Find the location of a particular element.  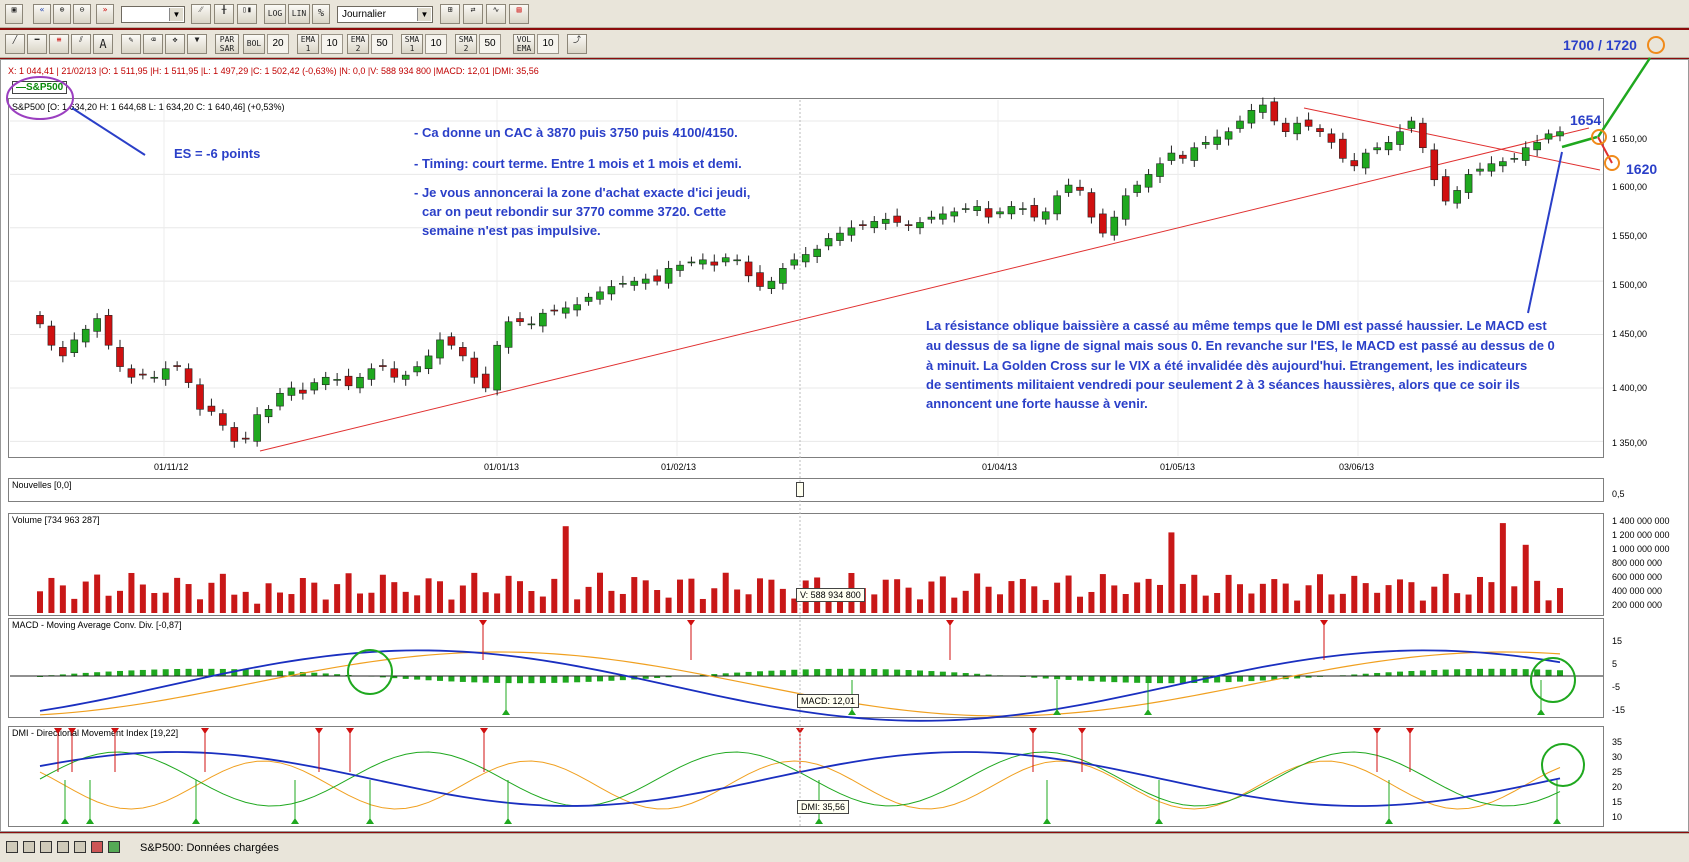

dmi-sell-marker is located at coordinates (1410, 731).